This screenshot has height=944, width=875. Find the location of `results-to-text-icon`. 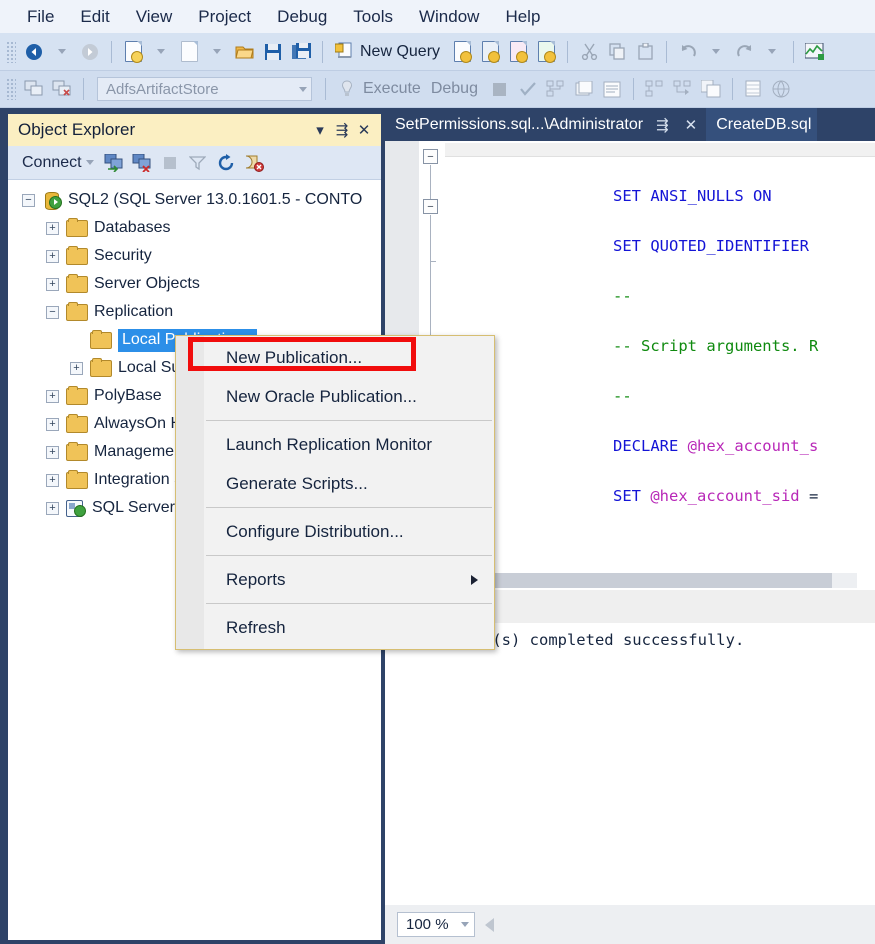

results-to-text-icon is located at coordinates (612, 89).